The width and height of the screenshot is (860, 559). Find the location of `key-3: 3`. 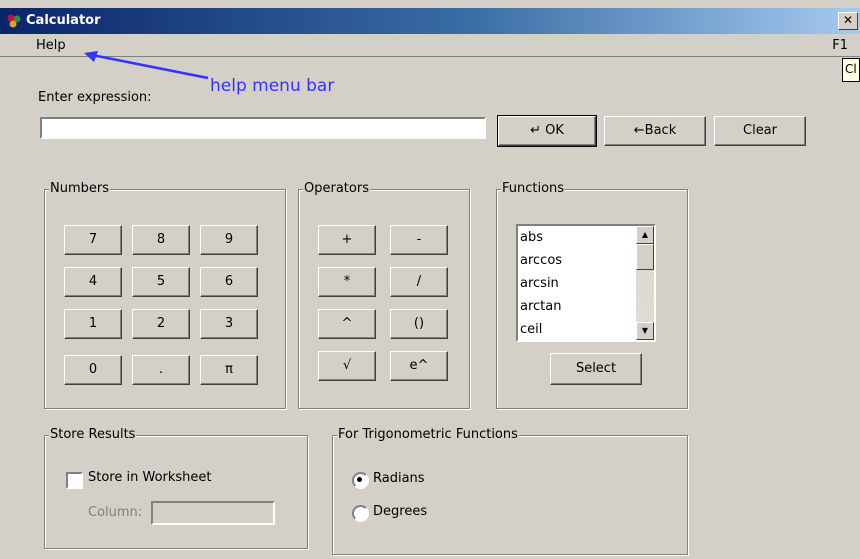

key-3: 3 is located at coordinates (229, 324).